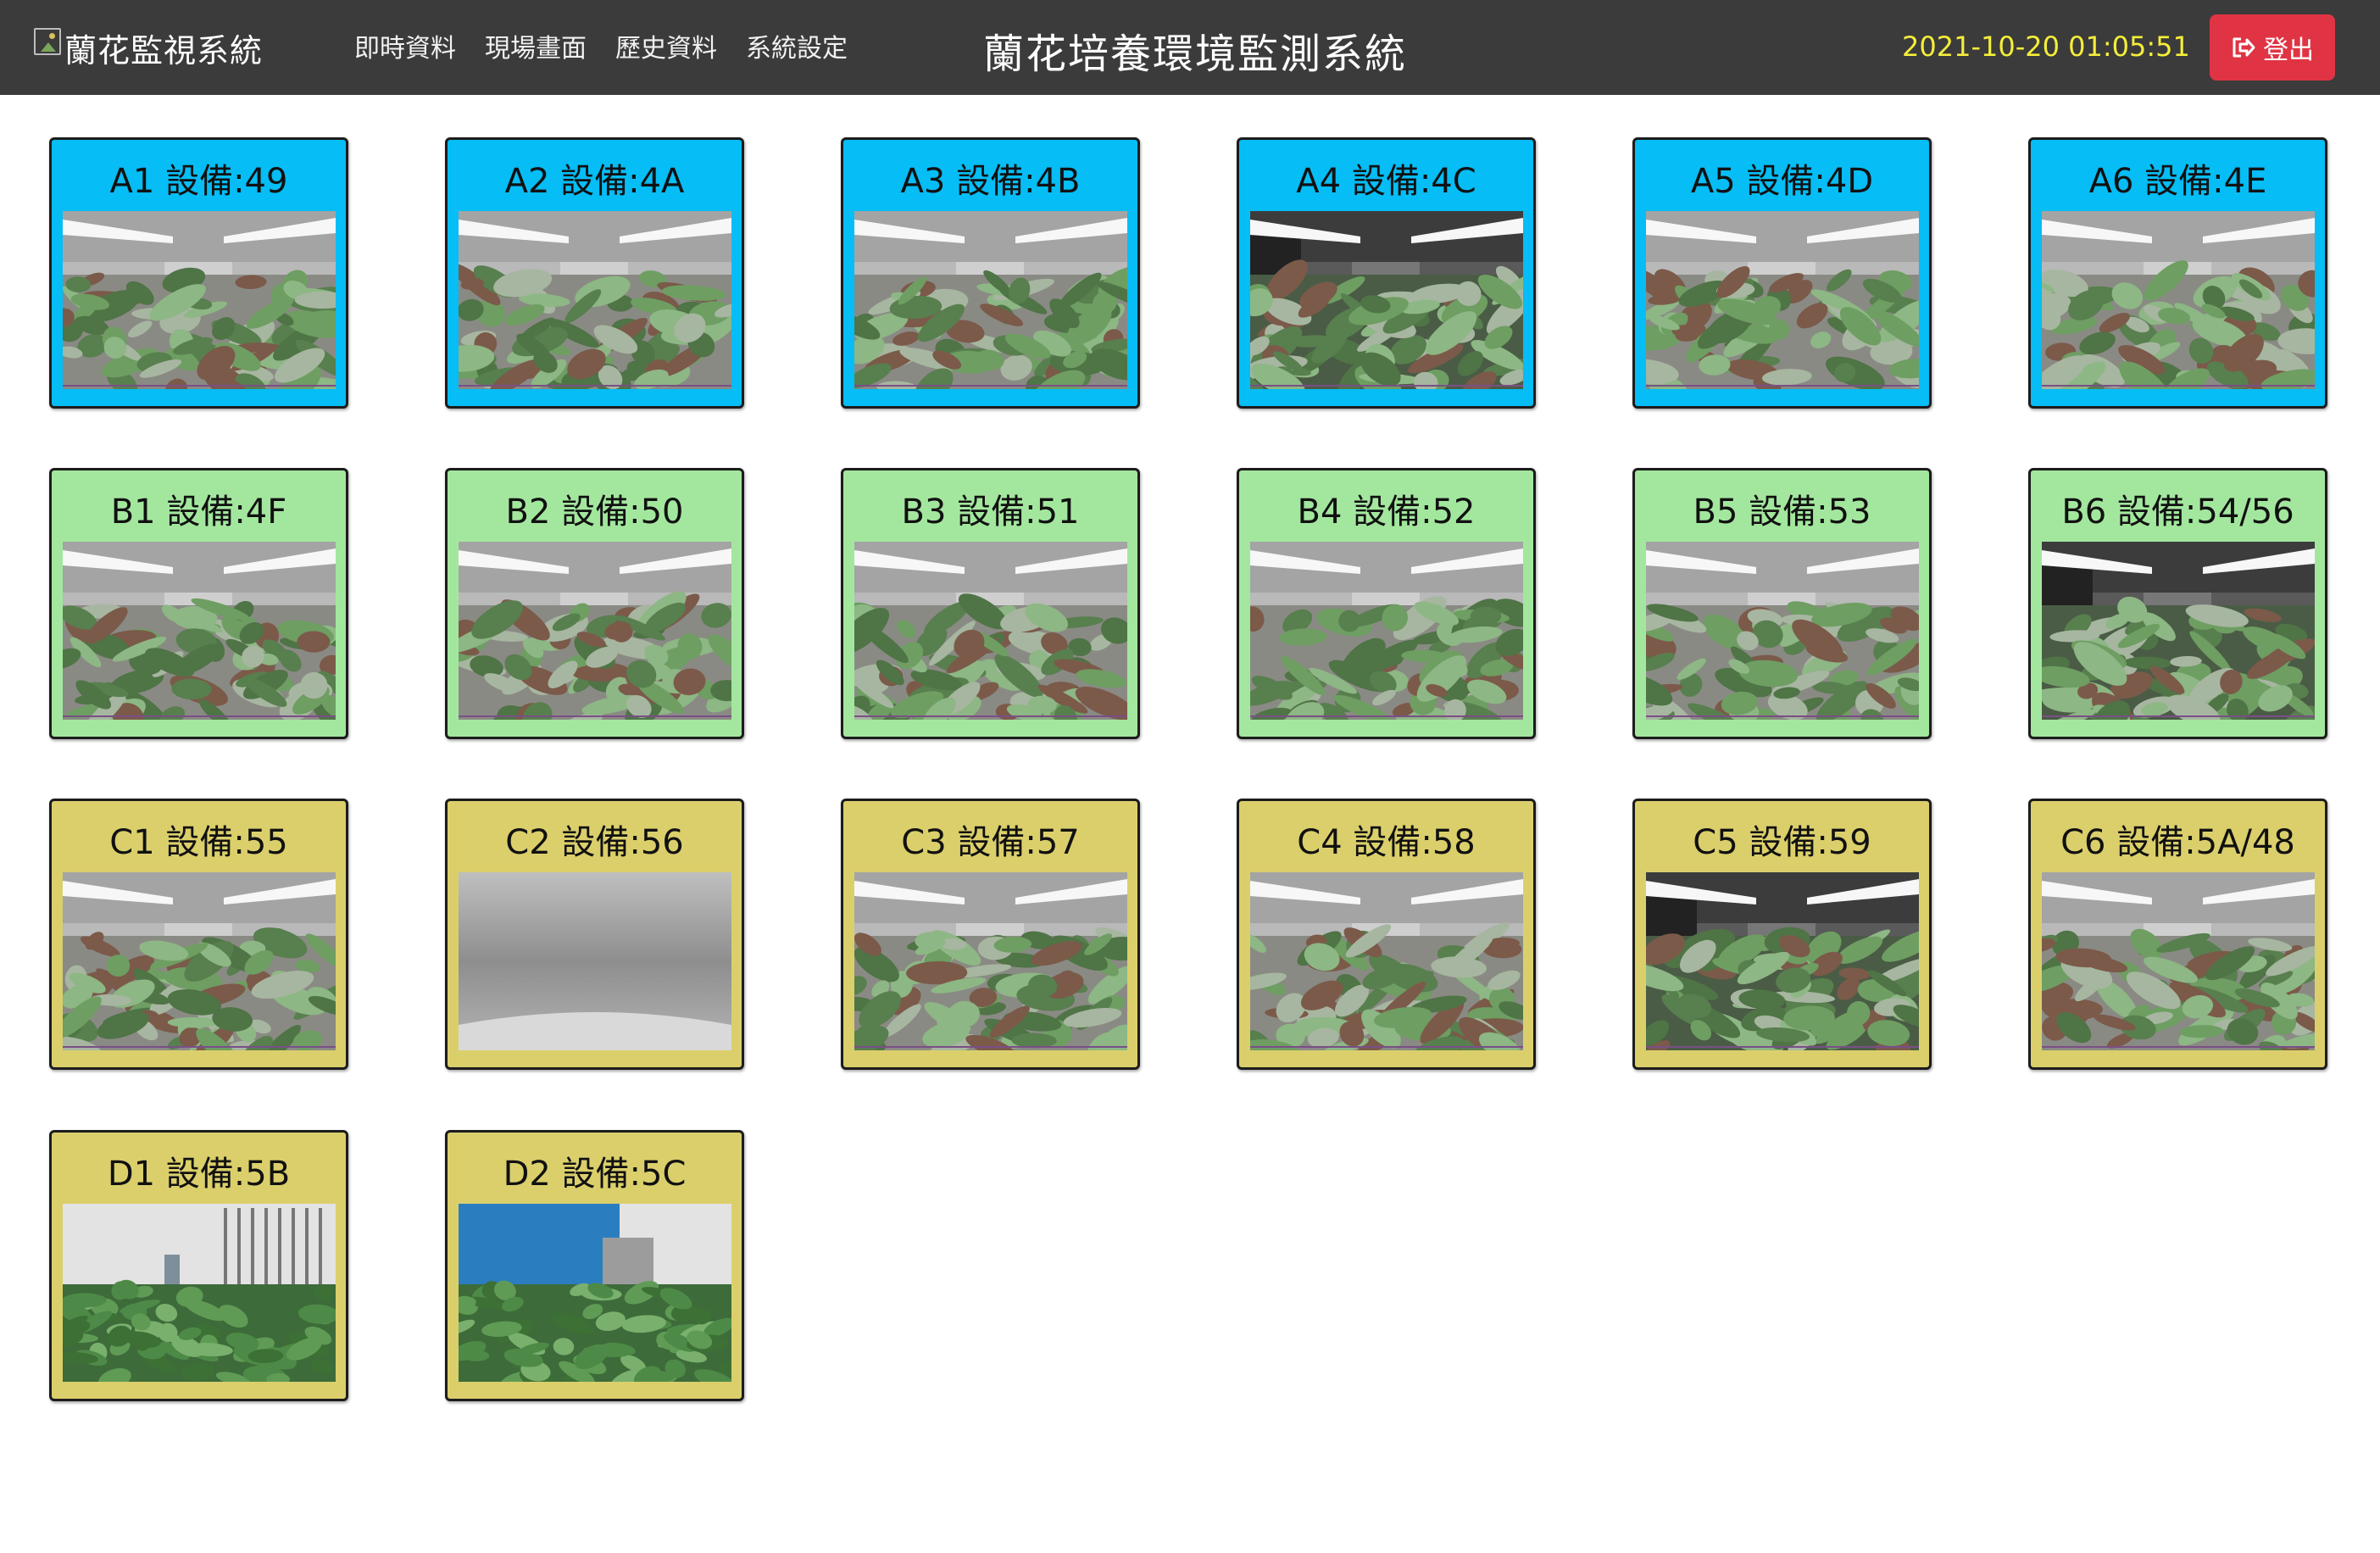 The width and height of the screenshot is (2380, 1553). Describe the element at coordinates (991, 181) in the screenshot. I see `device-label: A3 設備:4B` at that location.